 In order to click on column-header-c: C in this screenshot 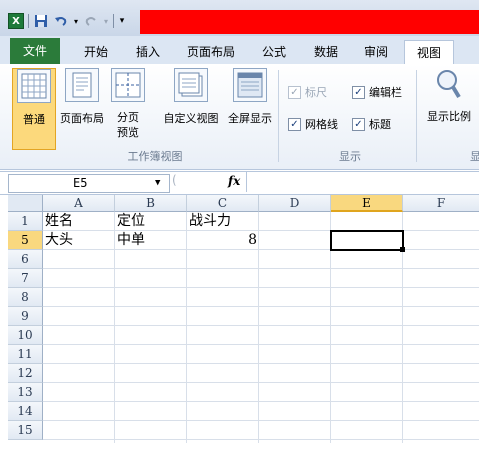, I will do `click(223, 203)`.